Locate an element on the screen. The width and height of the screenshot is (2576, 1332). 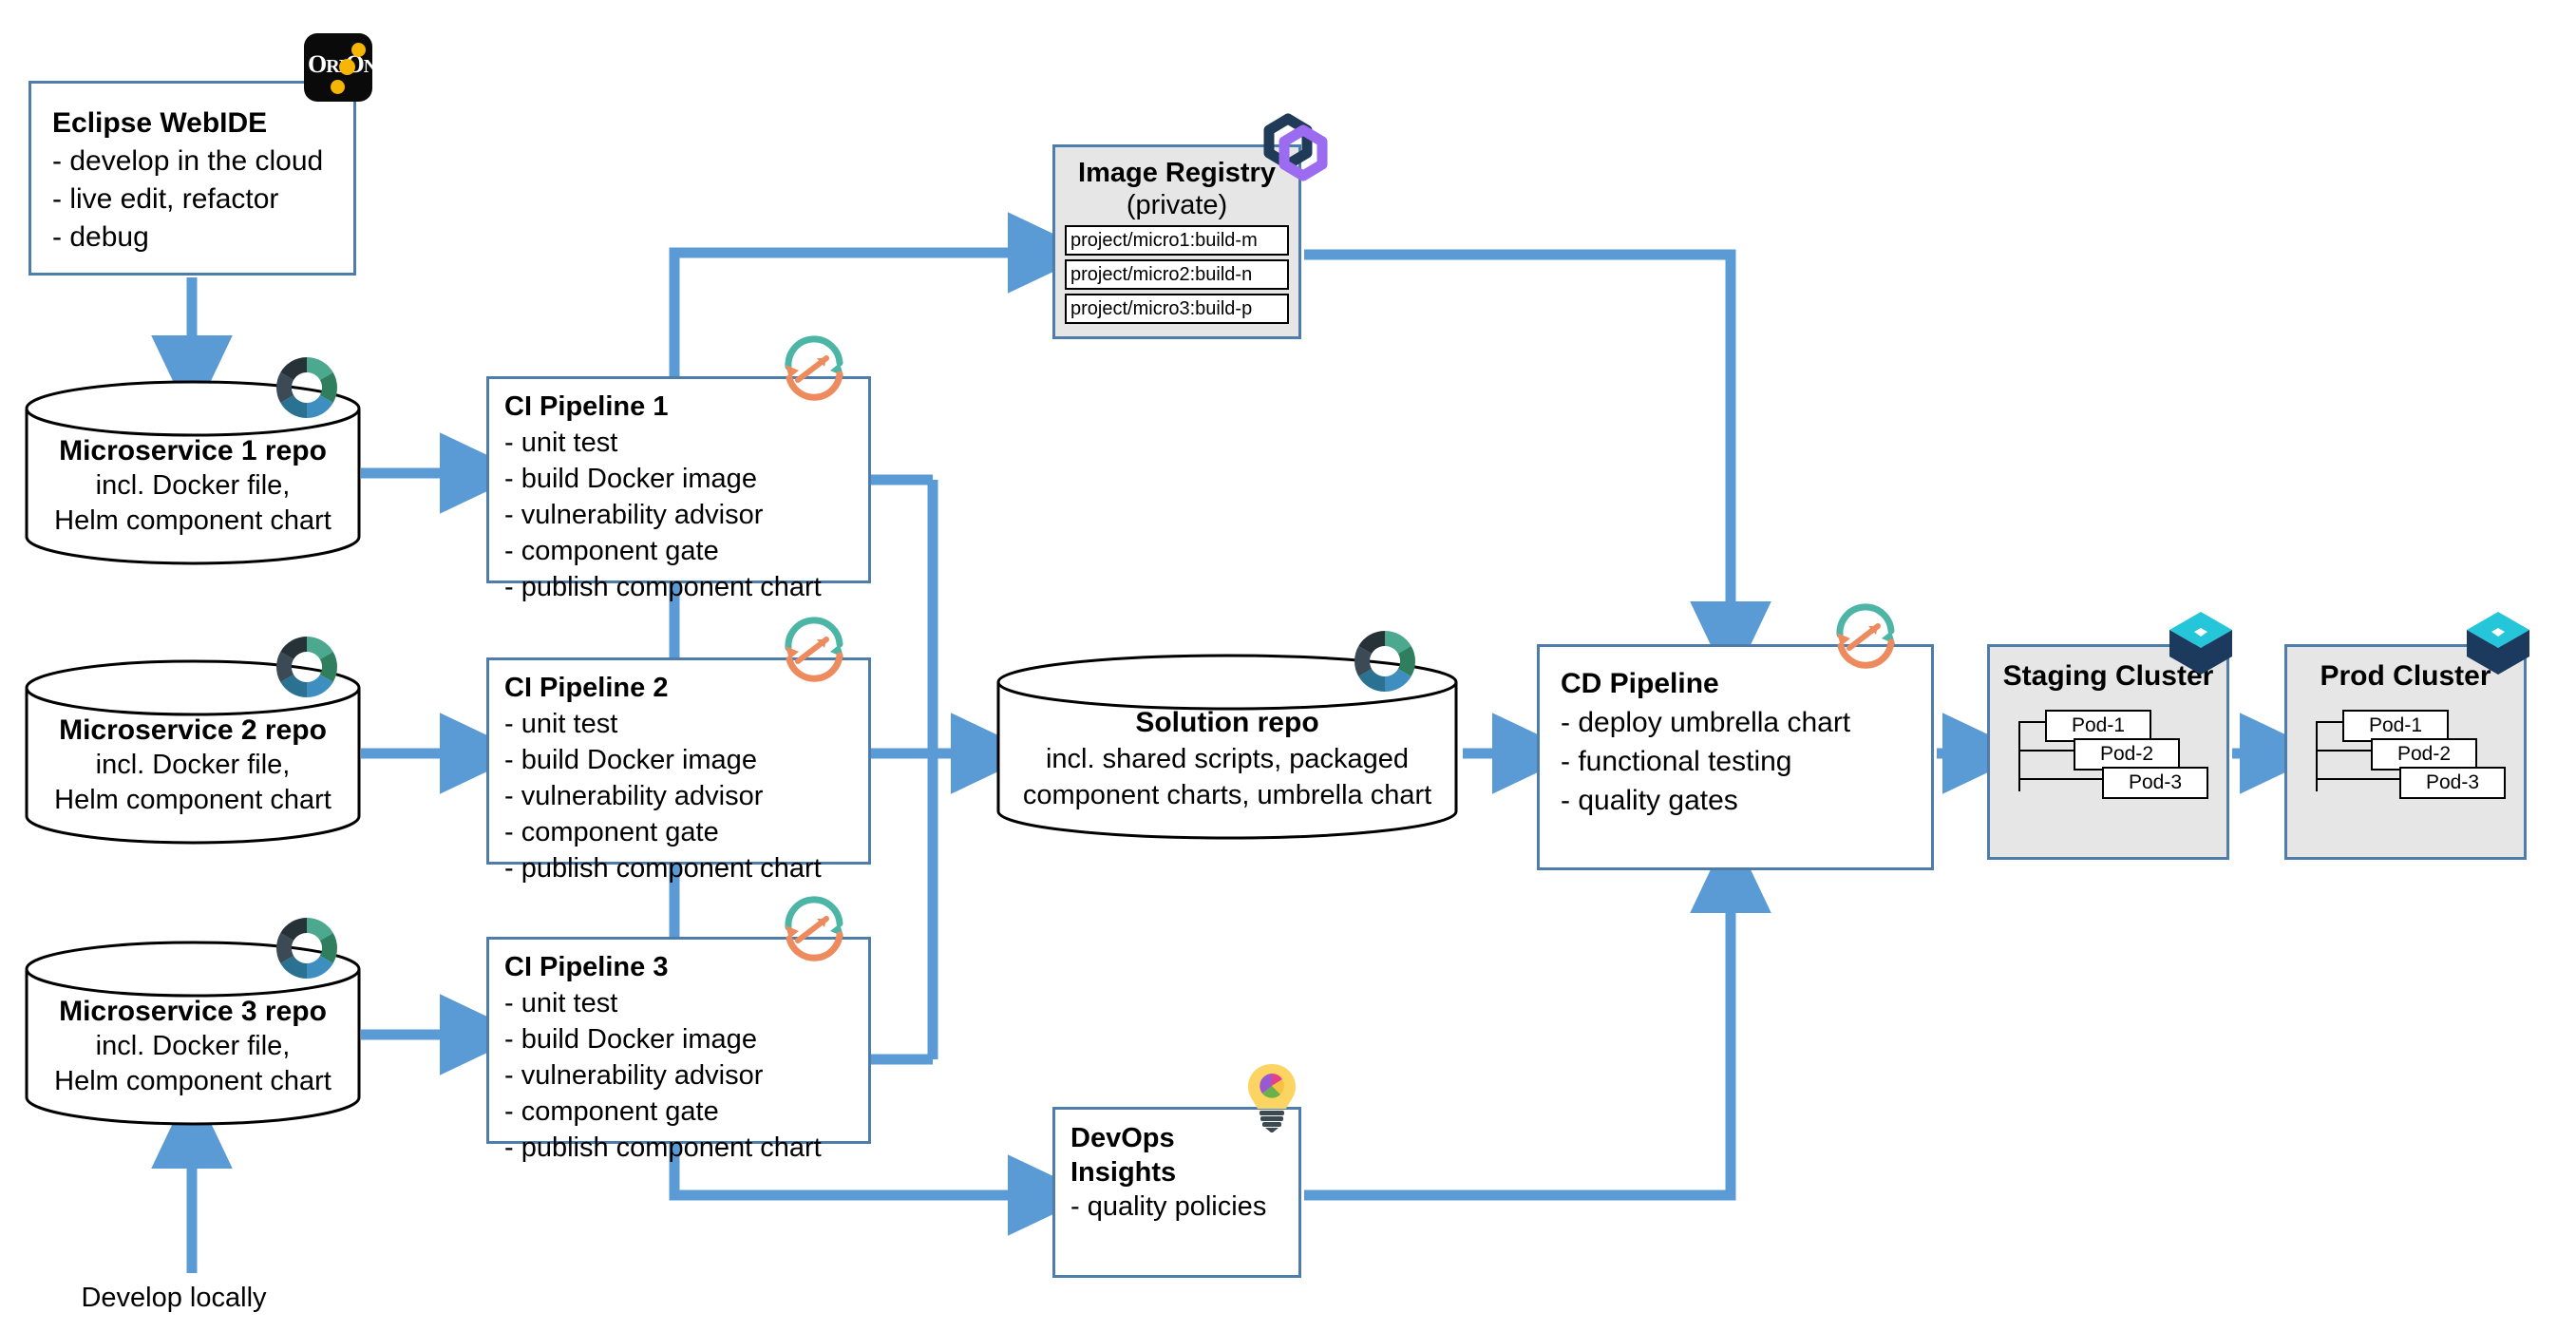
registry-image-row: project/micro2:build-n is located at coordinates (1177, 274).